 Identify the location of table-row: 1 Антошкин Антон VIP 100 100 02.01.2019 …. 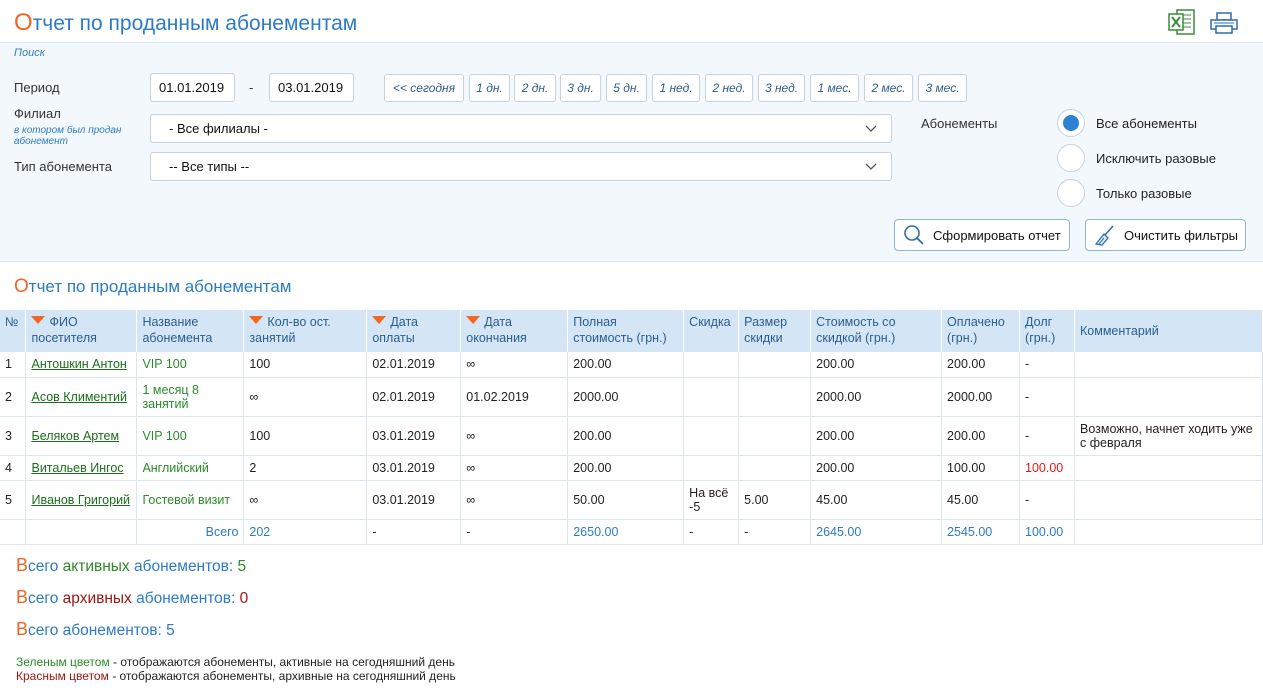
(631, 365).